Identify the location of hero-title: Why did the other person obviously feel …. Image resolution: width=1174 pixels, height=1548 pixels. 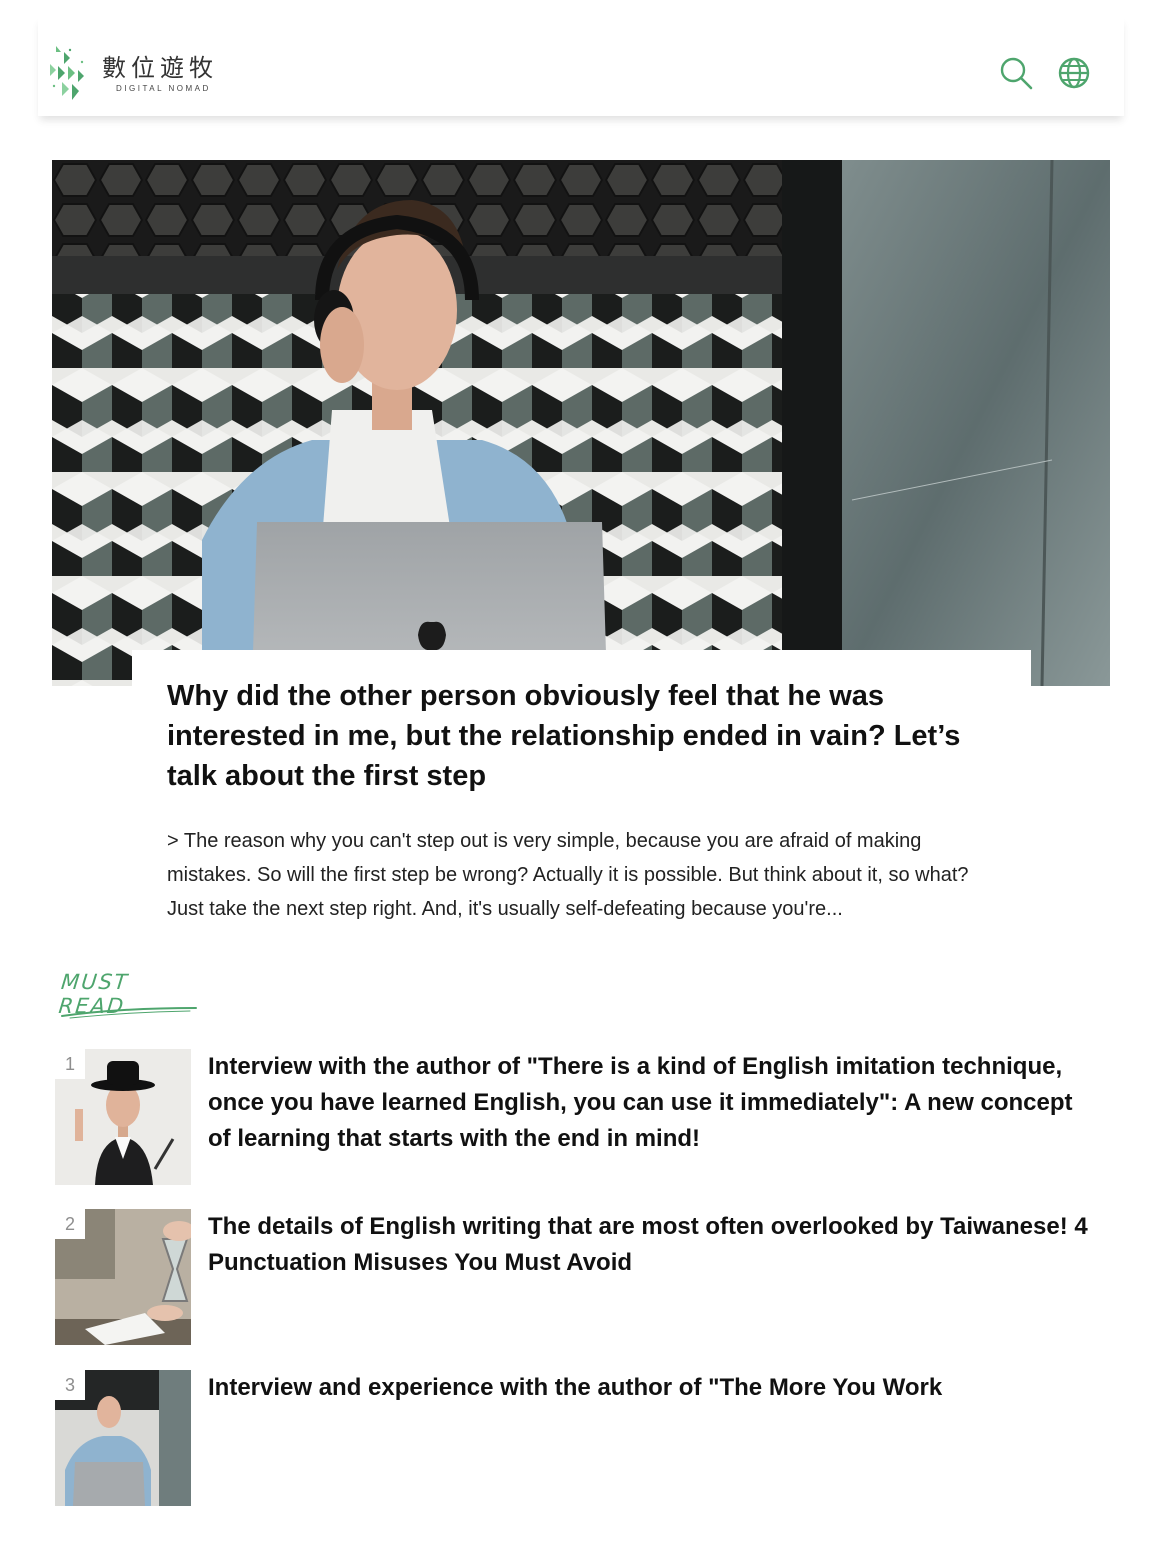
(582, 736).